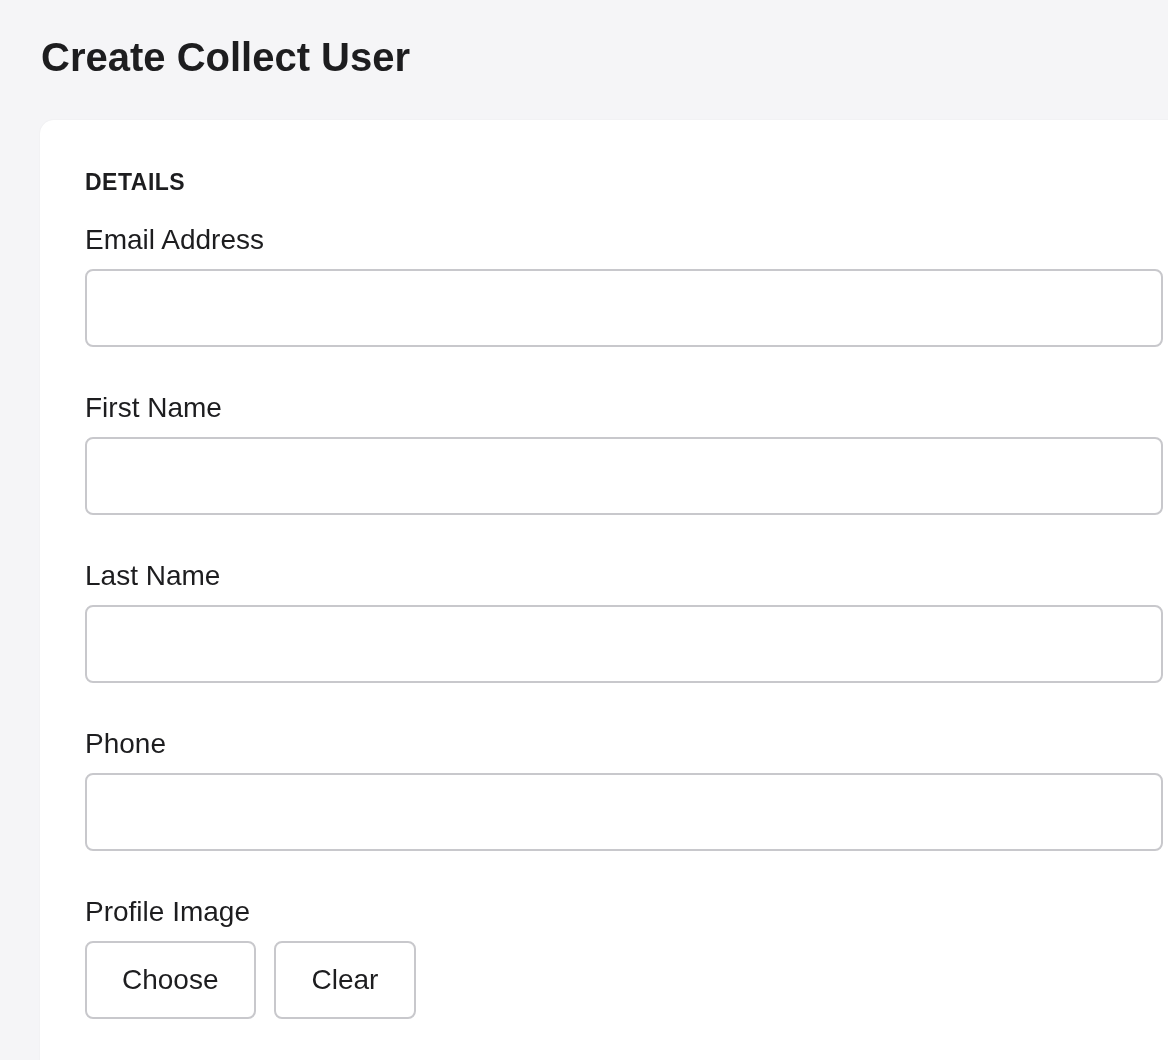 This screenshot has height=1060, width=1168. Describe the element at coordinates (170, 980) in the screenshot. I see `choose-button: Choose` at that location.